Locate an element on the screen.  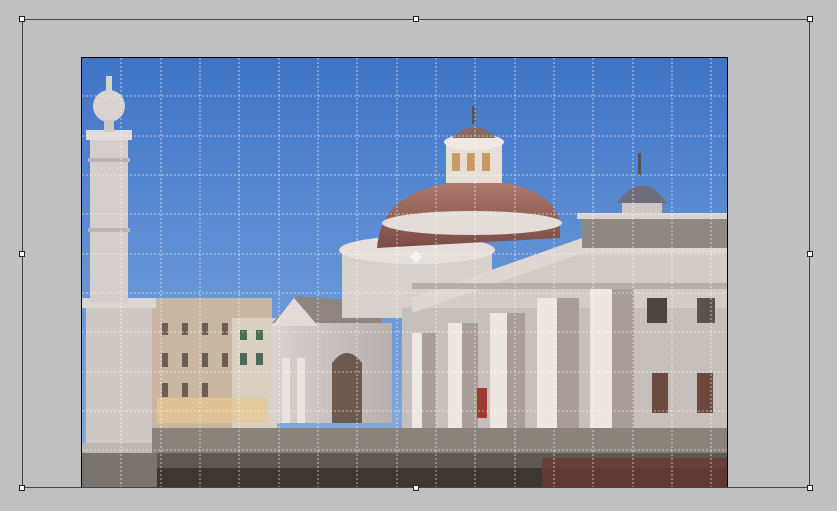
handle-top-right is located at coordinates (810, 19).